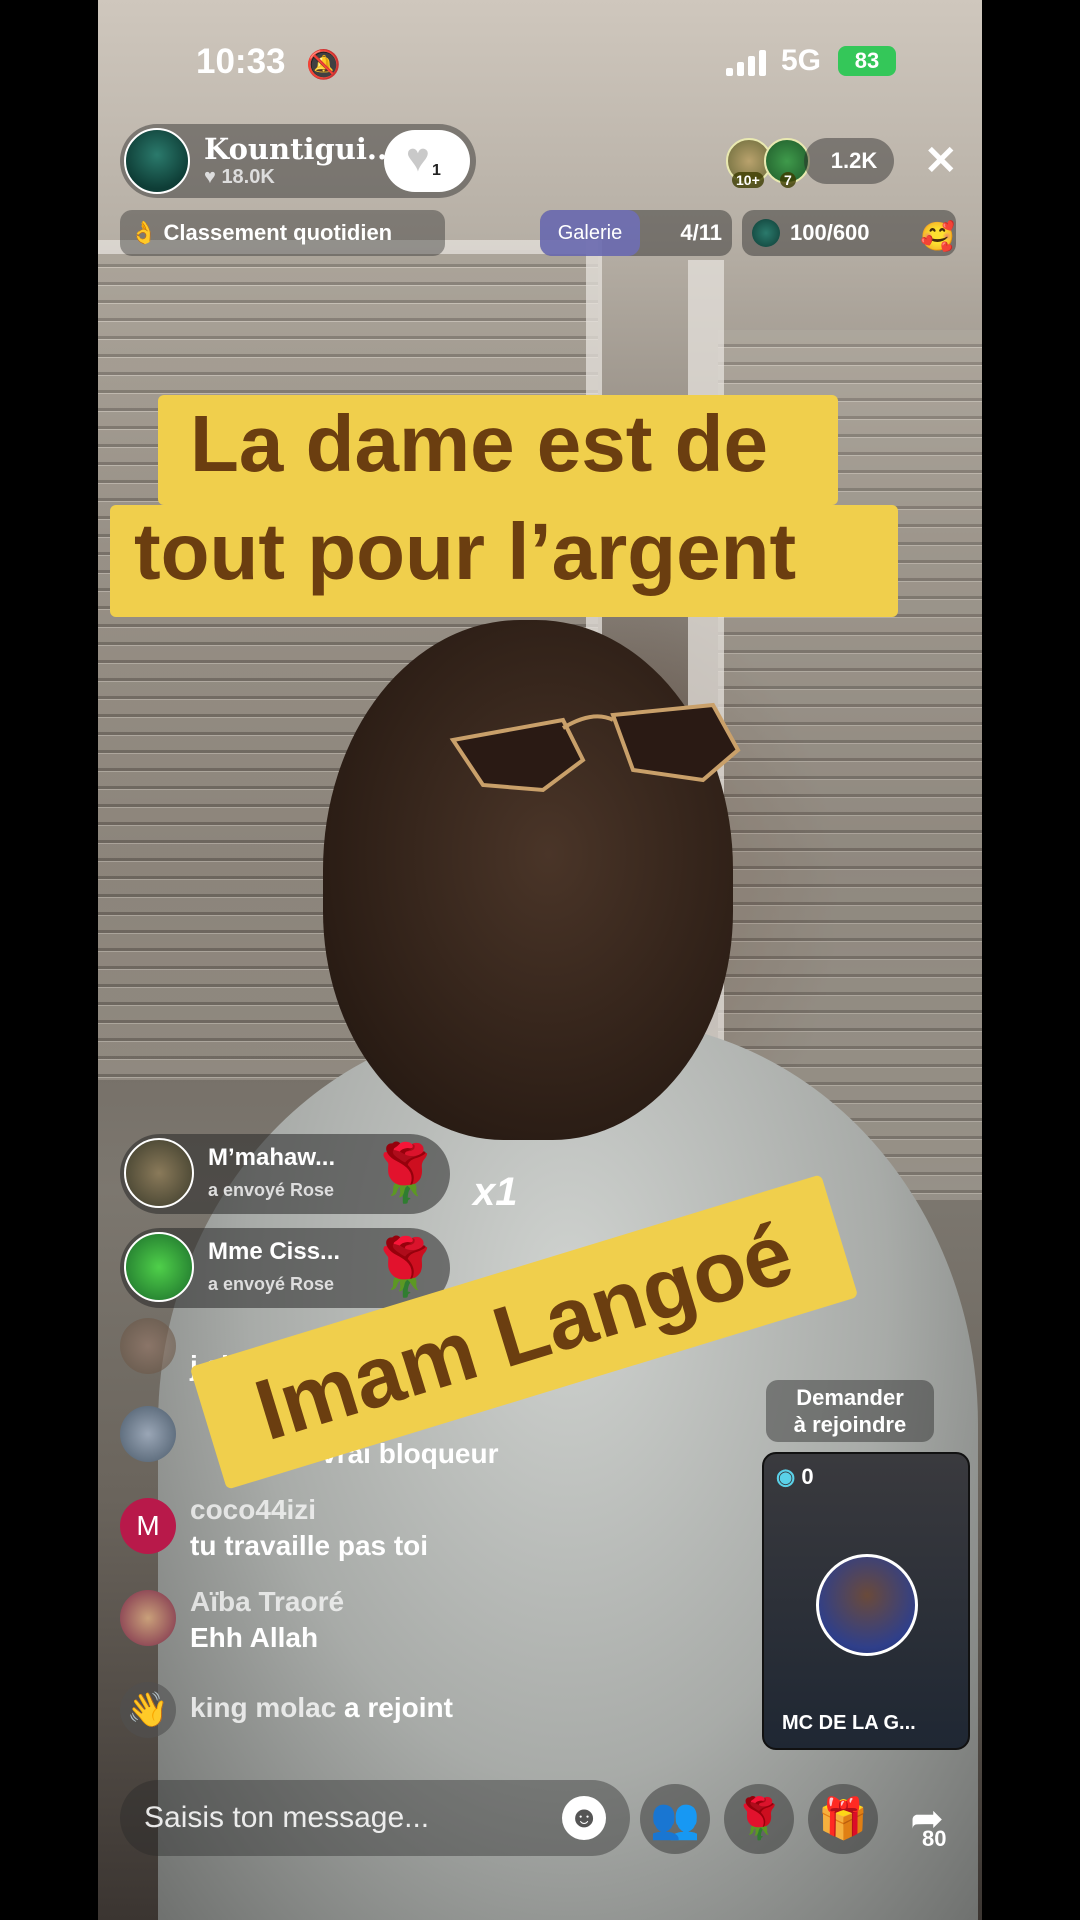 Image resolution: width=1080 pixels, height=1920 pixels. Describe the element at coordinates (788, 180) in the screenshot. I see `viewer-badge: 7` at that location.